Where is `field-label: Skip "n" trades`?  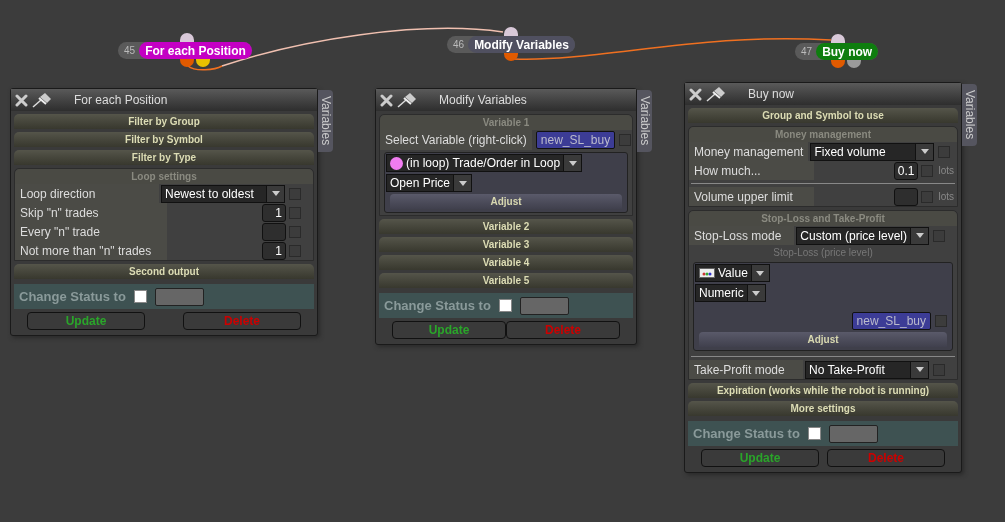
field-label: Skip "n" trades is located at coordinates (91, 212).